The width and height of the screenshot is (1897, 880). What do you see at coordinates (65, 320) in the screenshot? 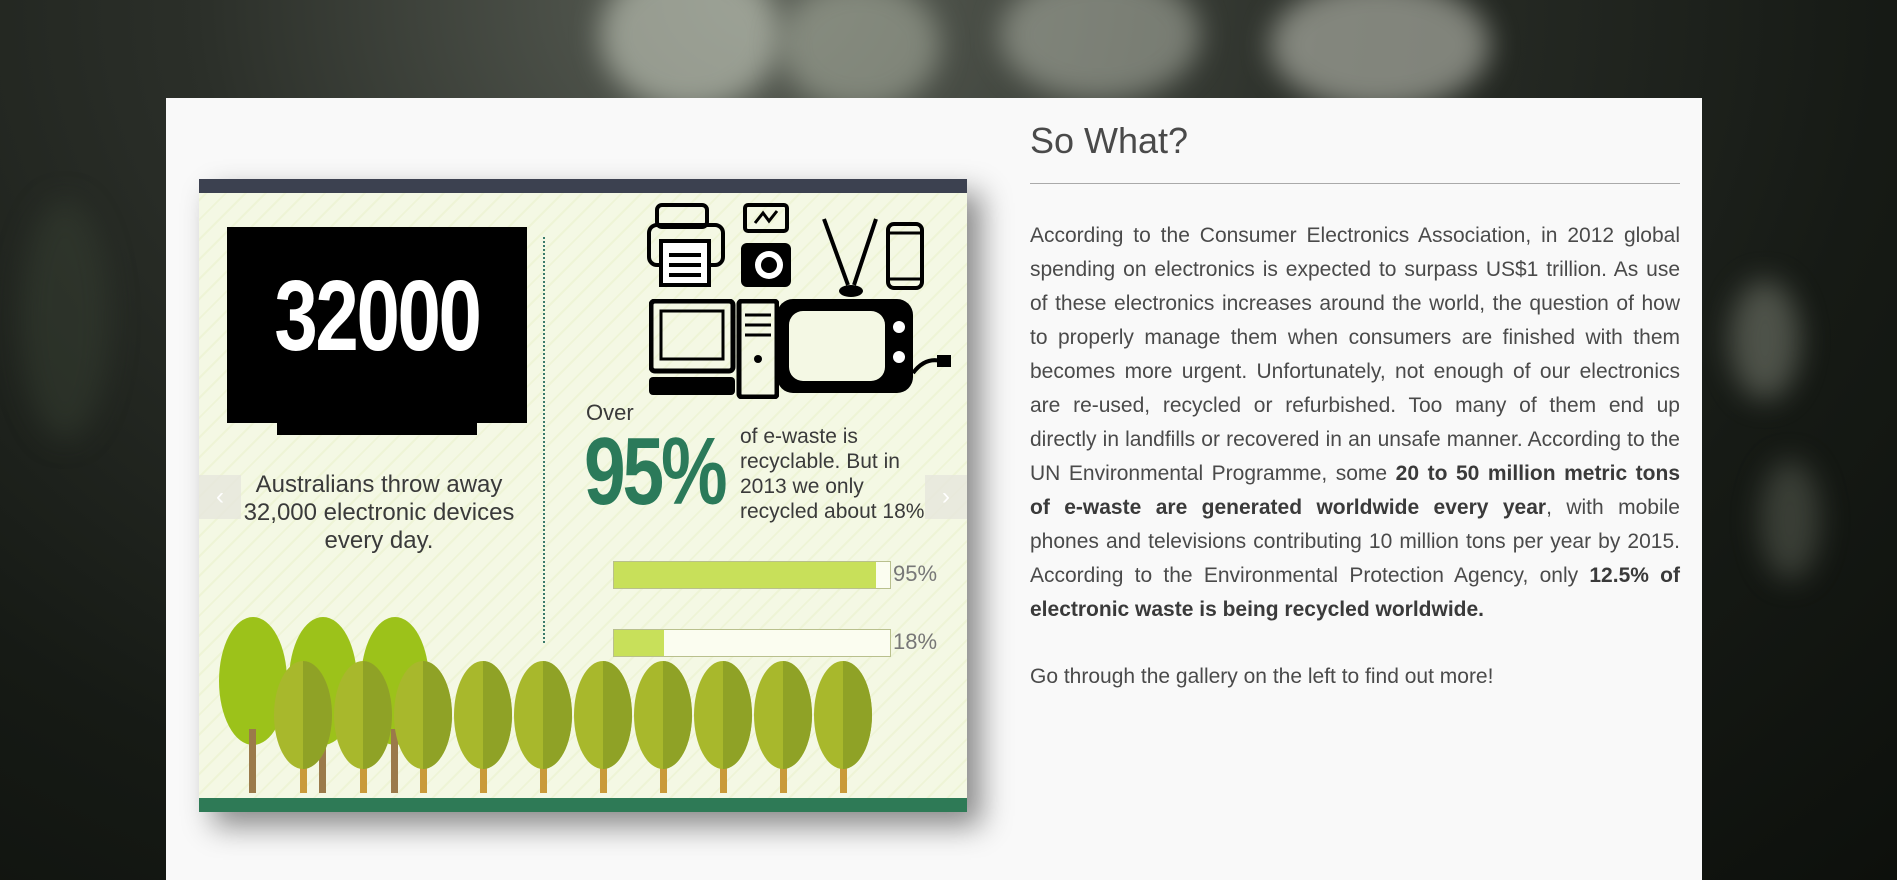
I see `bokeh-dark` at bounding box center [65, 320].